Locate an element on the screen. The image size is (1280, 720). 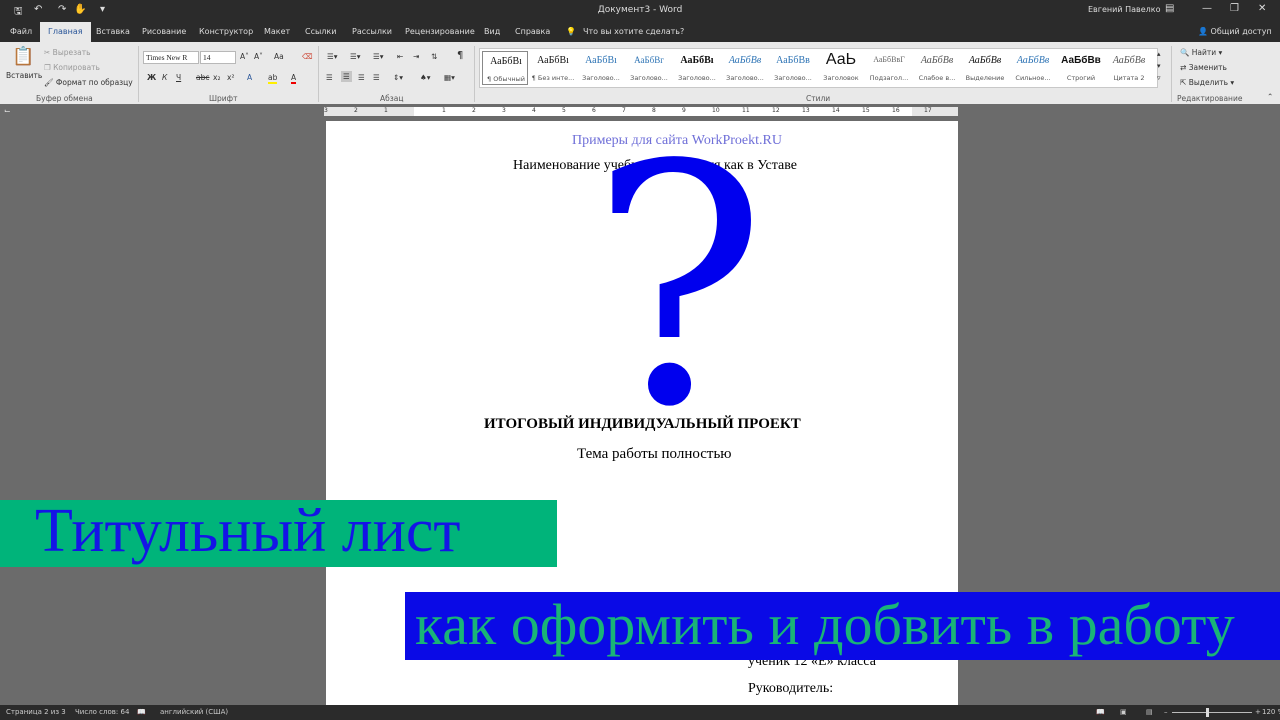
ribbon-options-icon: ▤ is located at coordinates (1169, 8).